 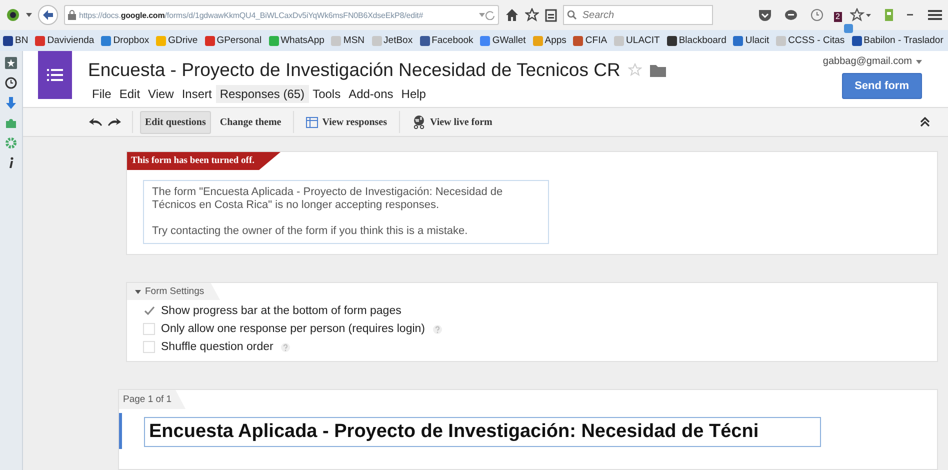 What do you see at coordinates (452, 122) in the screenshot?
I see `toolbar-button: View live form` at bounding box center [452, 122].